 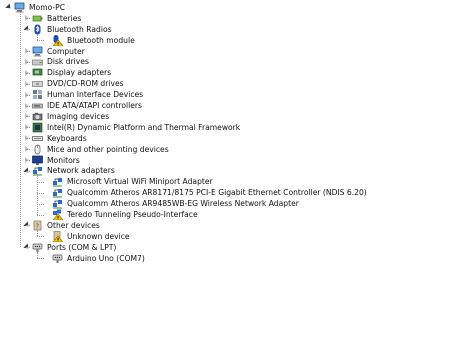 What do you see at coordinates (94, 106) in the screenshot?
I see `node-label: IDE ATA/ATAPI controllers` at bounding box center [94, 106].